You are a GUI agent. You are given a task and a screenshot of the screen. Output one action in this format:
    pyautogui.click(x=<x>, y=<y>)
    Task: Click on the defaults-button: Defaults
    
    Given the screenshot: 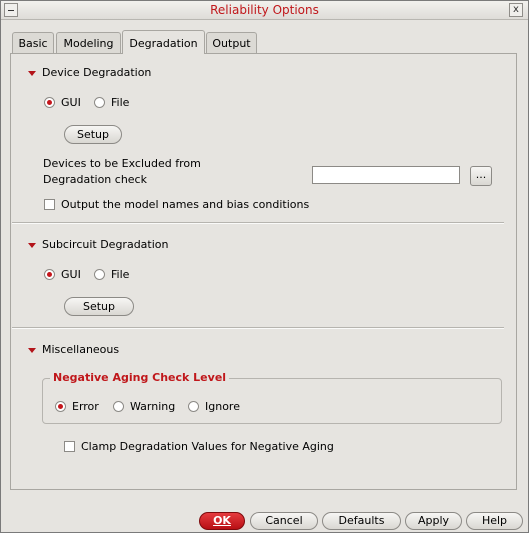 What is the action you would take?
    pyautogui.click(x=361, y=521)
    